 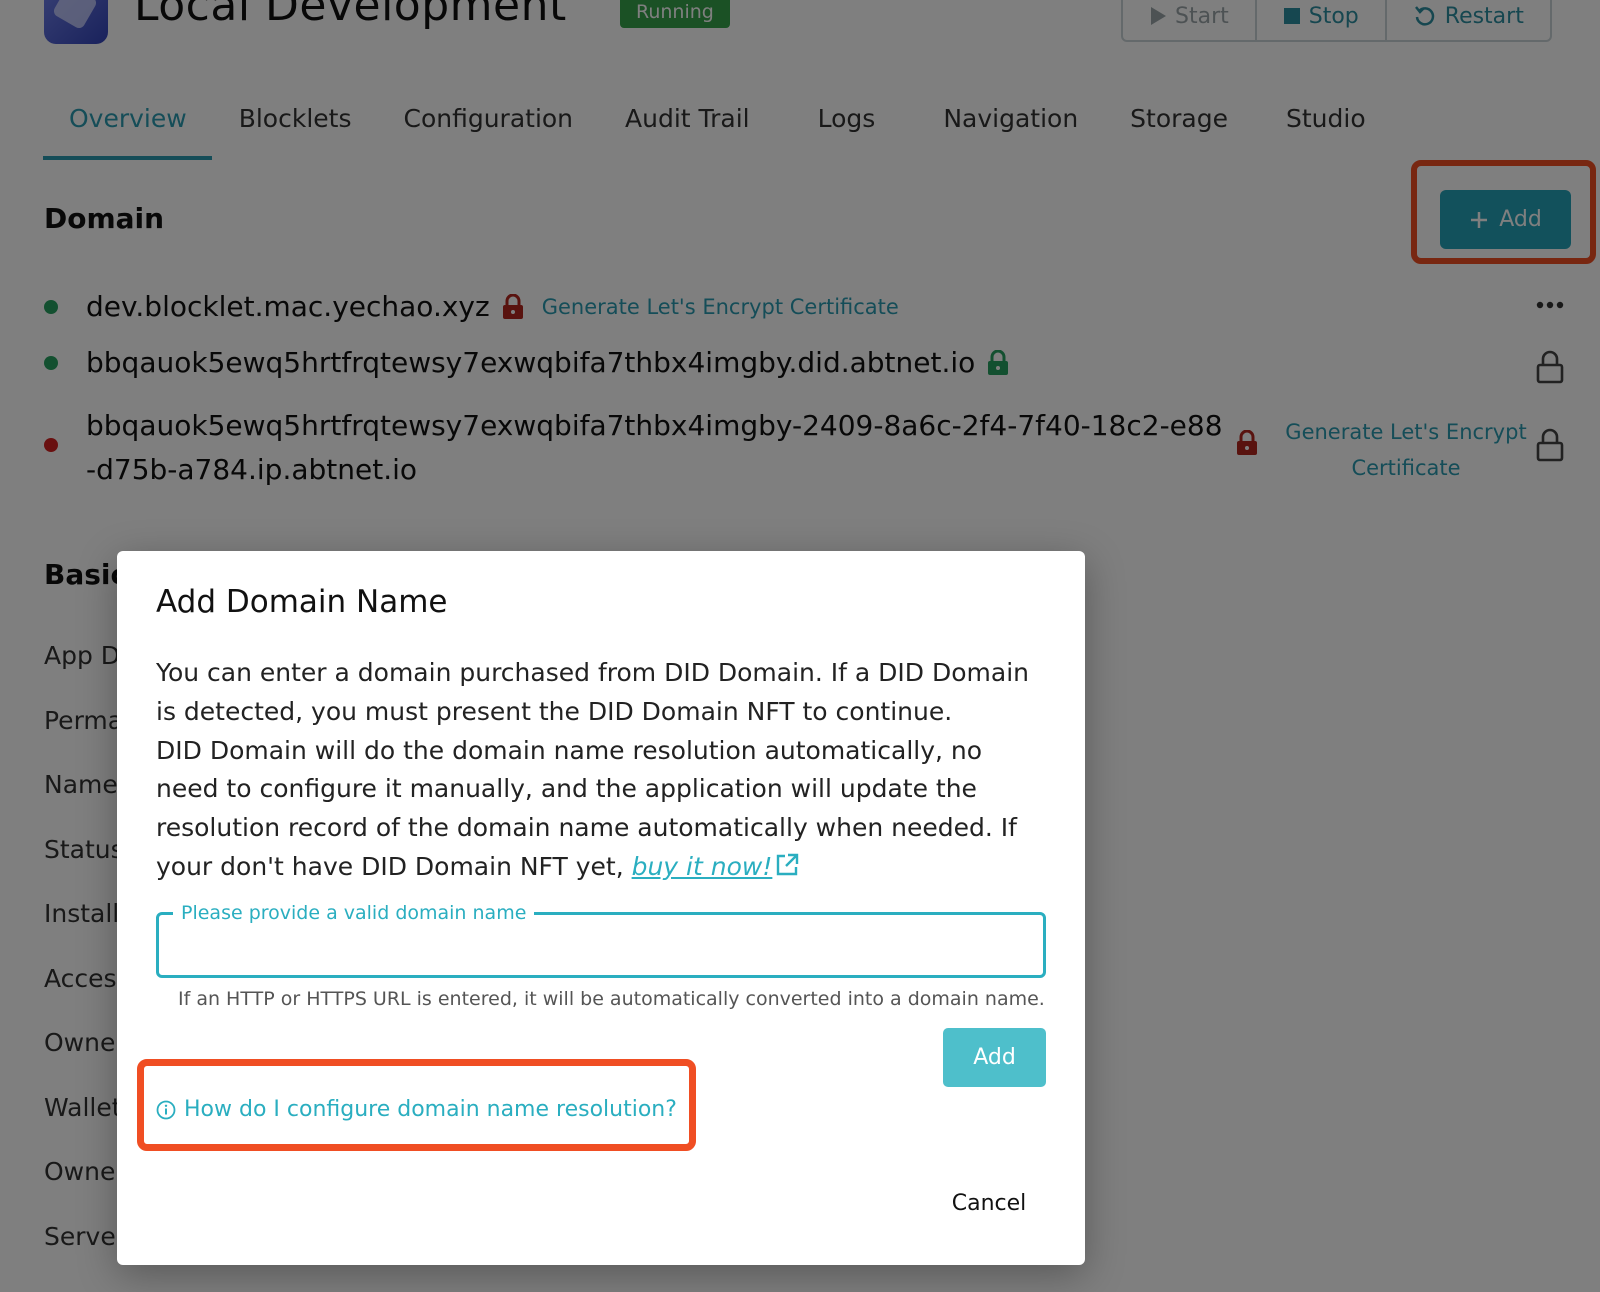 I want to click on domain-name-input, so click(x=601, y=945).